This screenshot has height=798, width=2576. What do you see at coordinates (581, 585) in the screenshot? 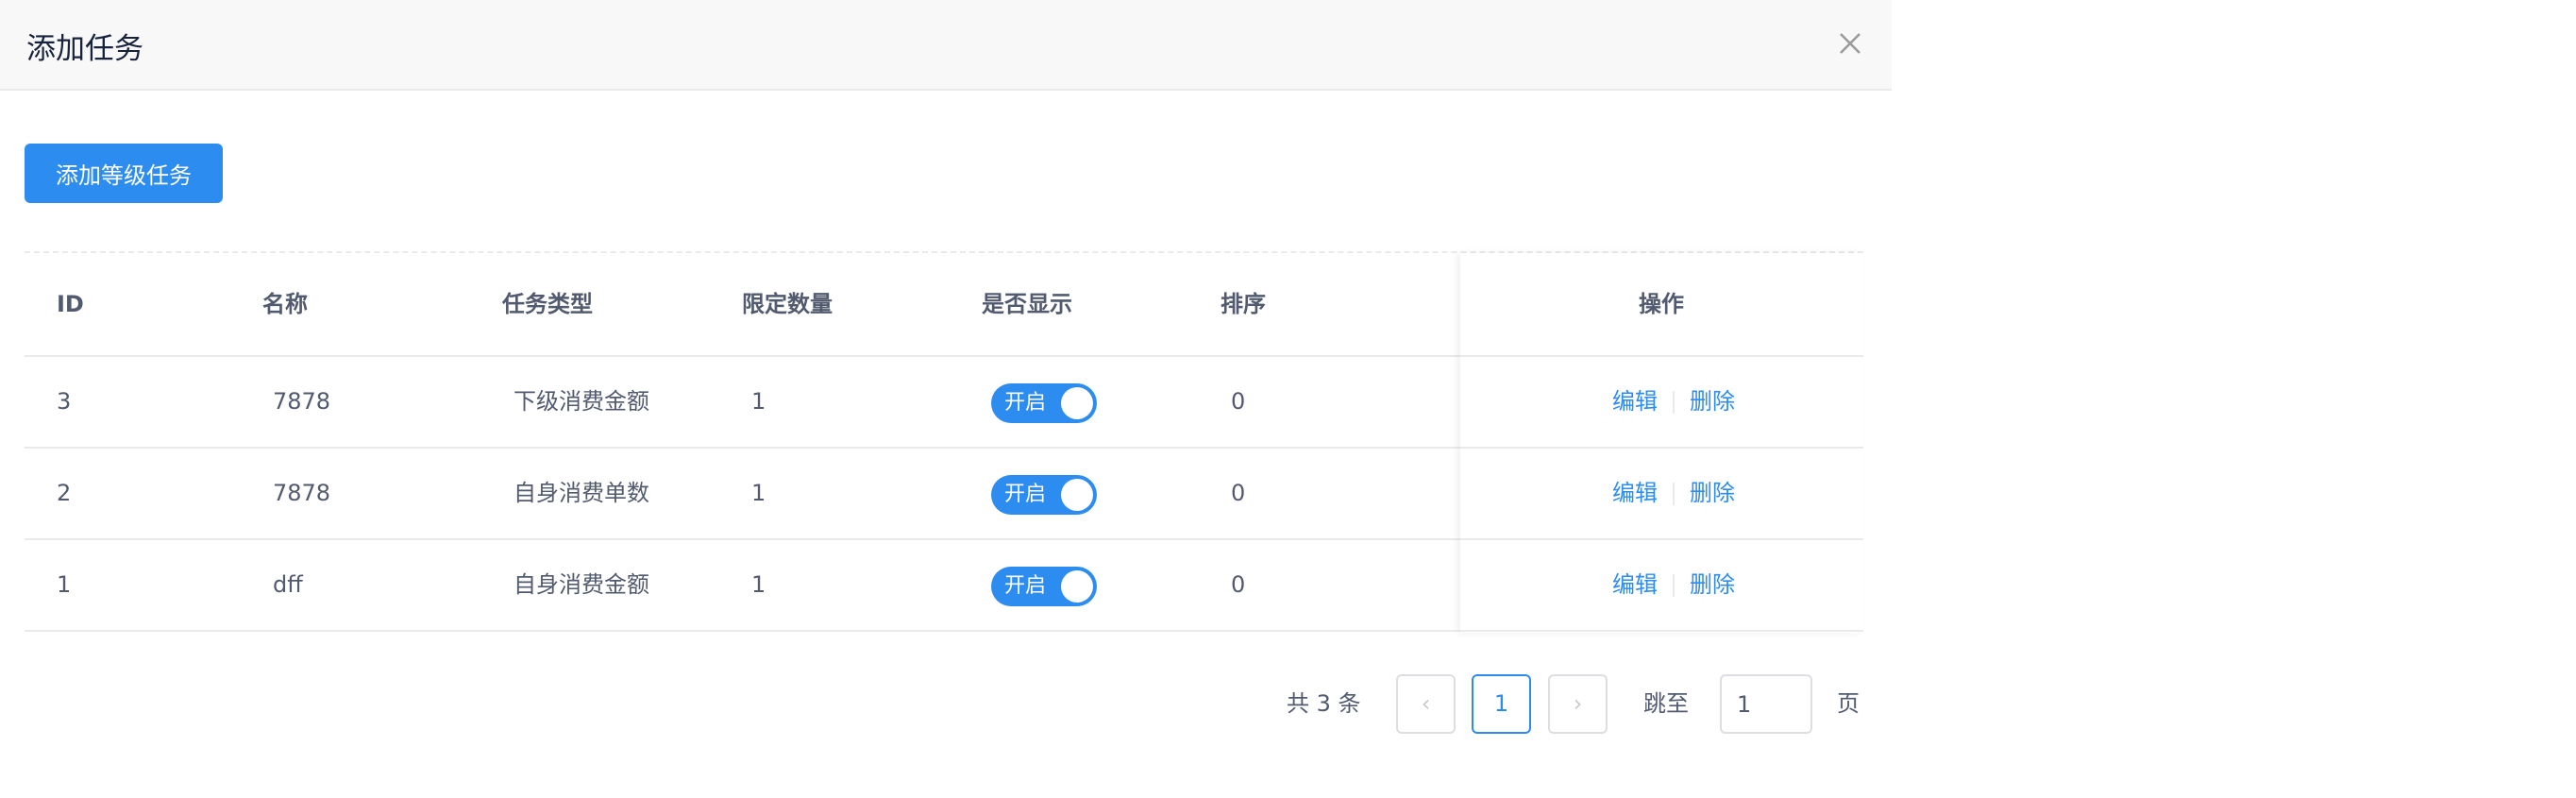
I see `cell-type: 自身消费金额` at bounding box center [581, 585].